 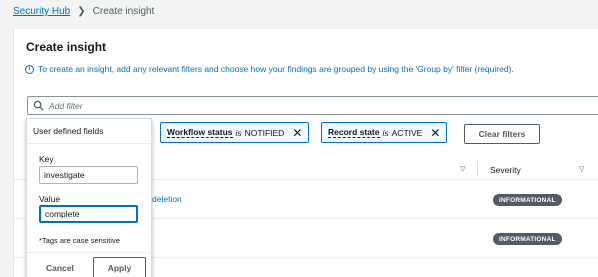 What do you see at coordinates (60, 268) in the screenshot?
I see `cancel-button: Cancel` at bounding box center [60, 268].